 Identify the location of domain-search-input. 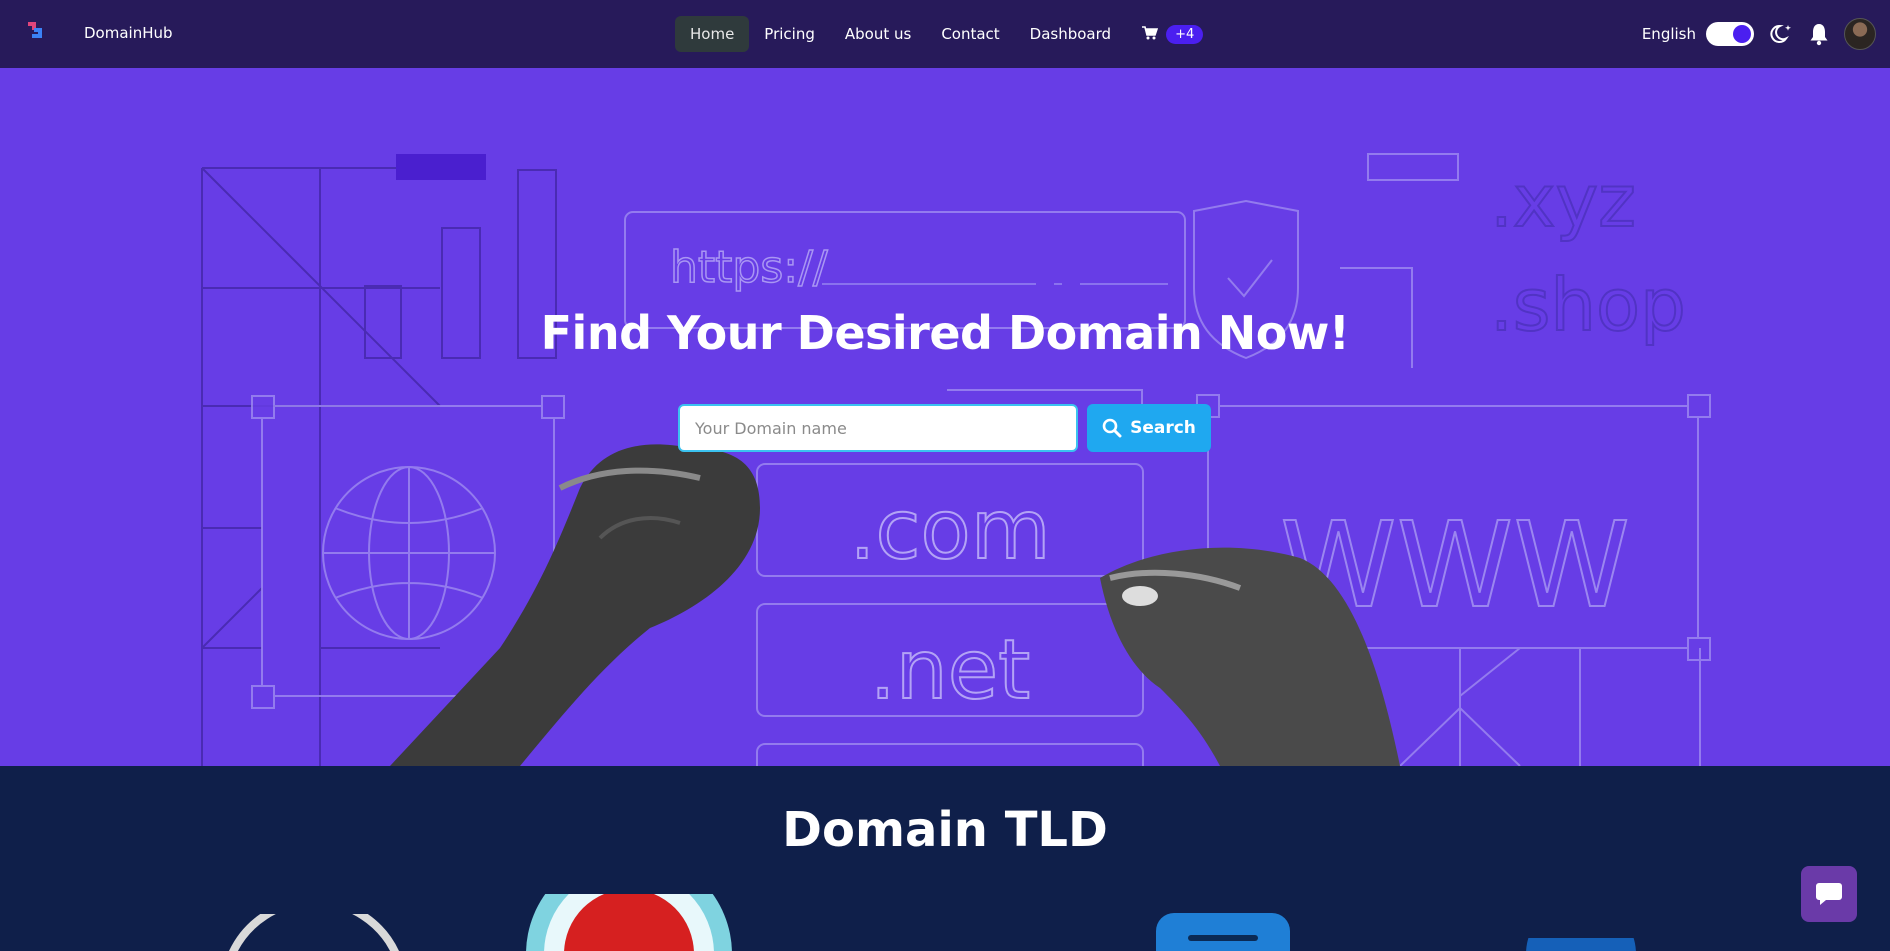
(878, 428).